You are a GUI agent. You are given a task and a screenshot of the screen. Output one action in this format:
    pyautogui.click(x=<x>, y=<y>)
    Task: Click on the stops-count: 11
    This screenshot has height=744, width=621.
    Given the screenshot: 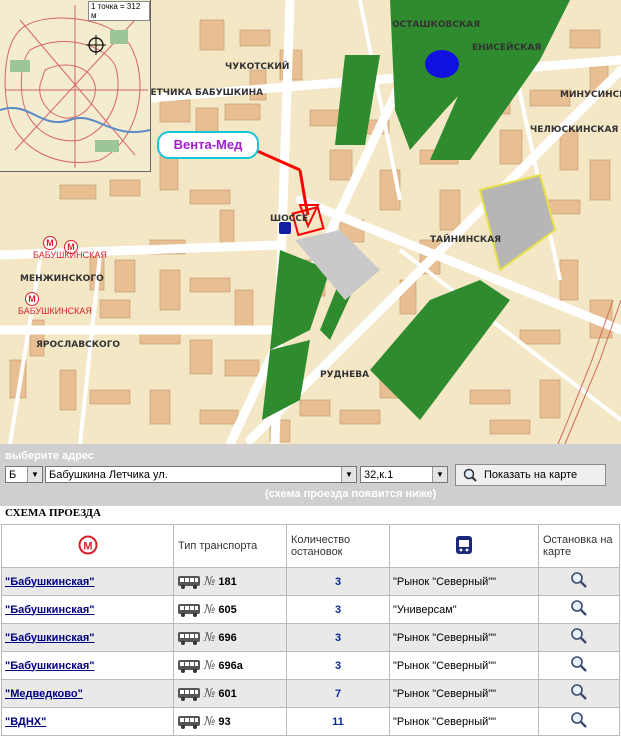 What is the action you would take?
    pyautogui.click(x=338, y=721)
    